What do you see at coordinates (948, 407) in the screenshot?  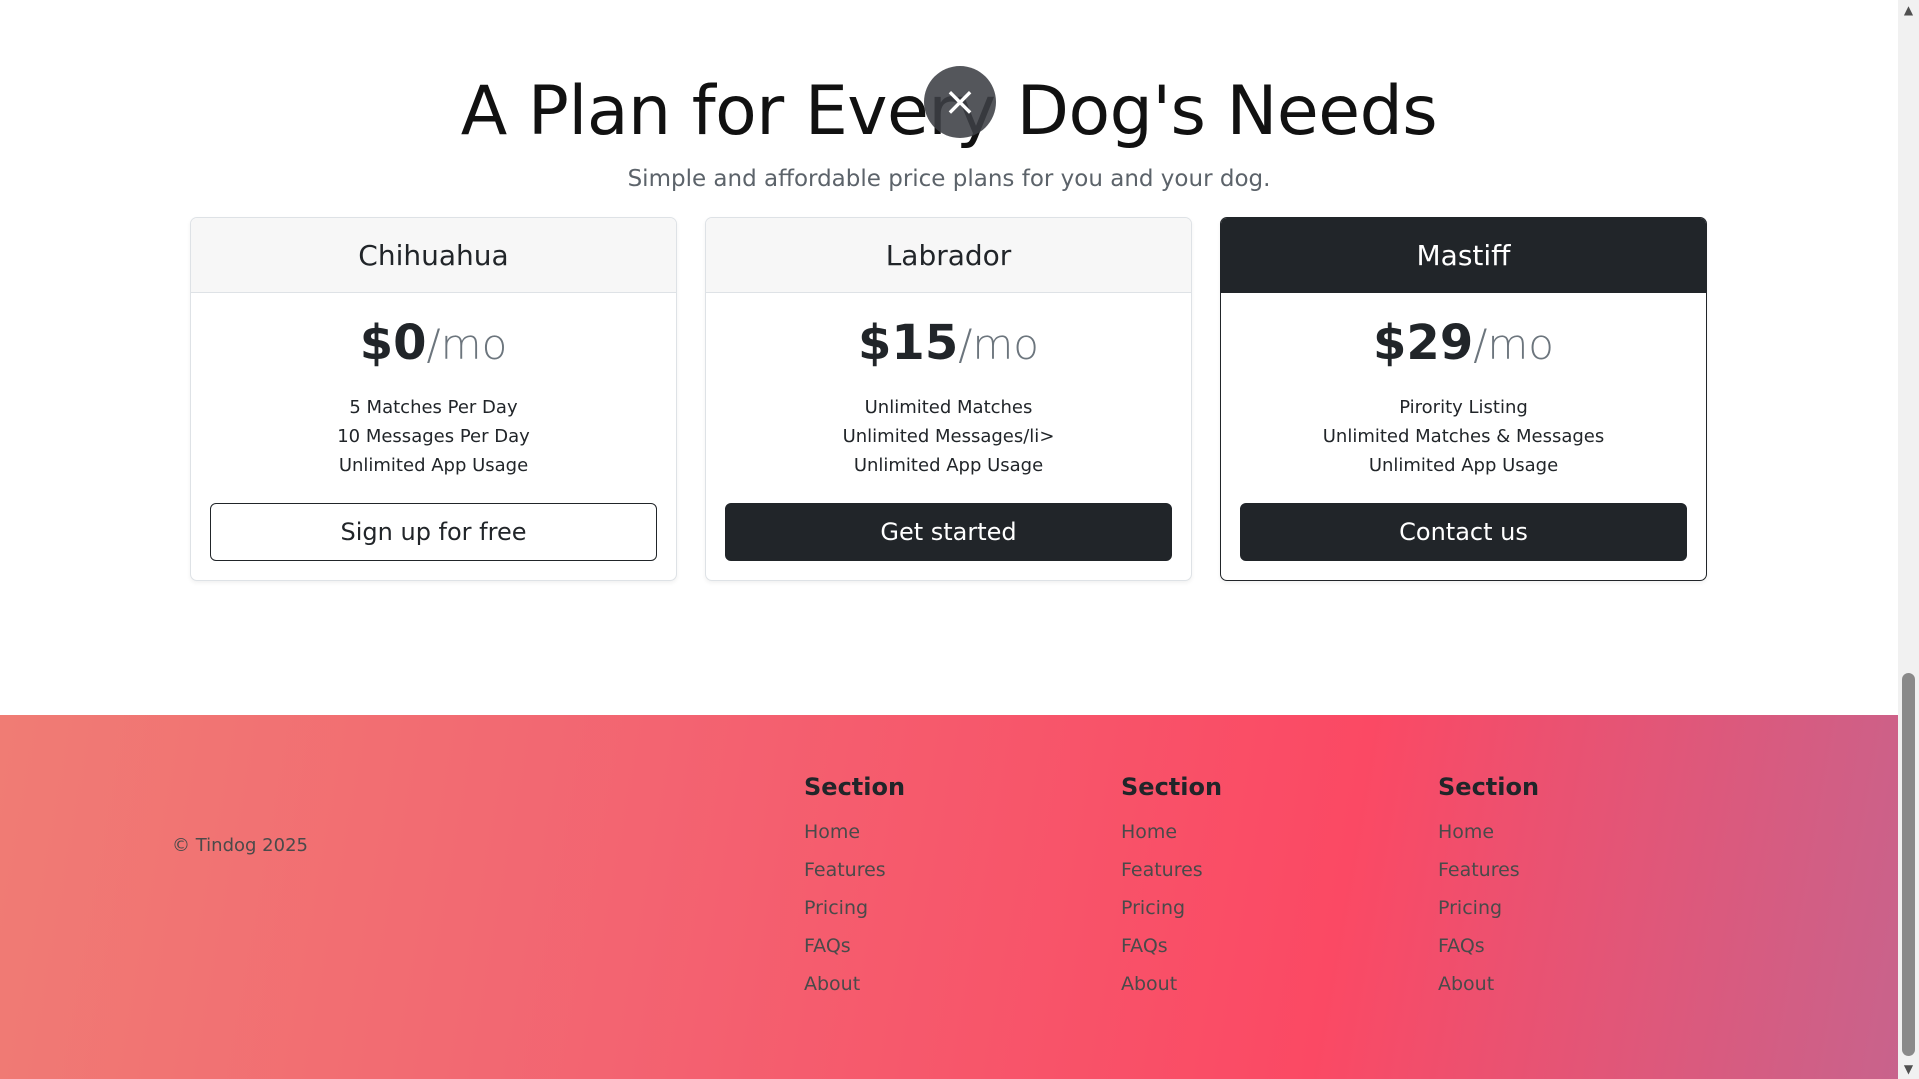 I see `feature-item: Unlimited Matches` at bounding box center [948, 407].